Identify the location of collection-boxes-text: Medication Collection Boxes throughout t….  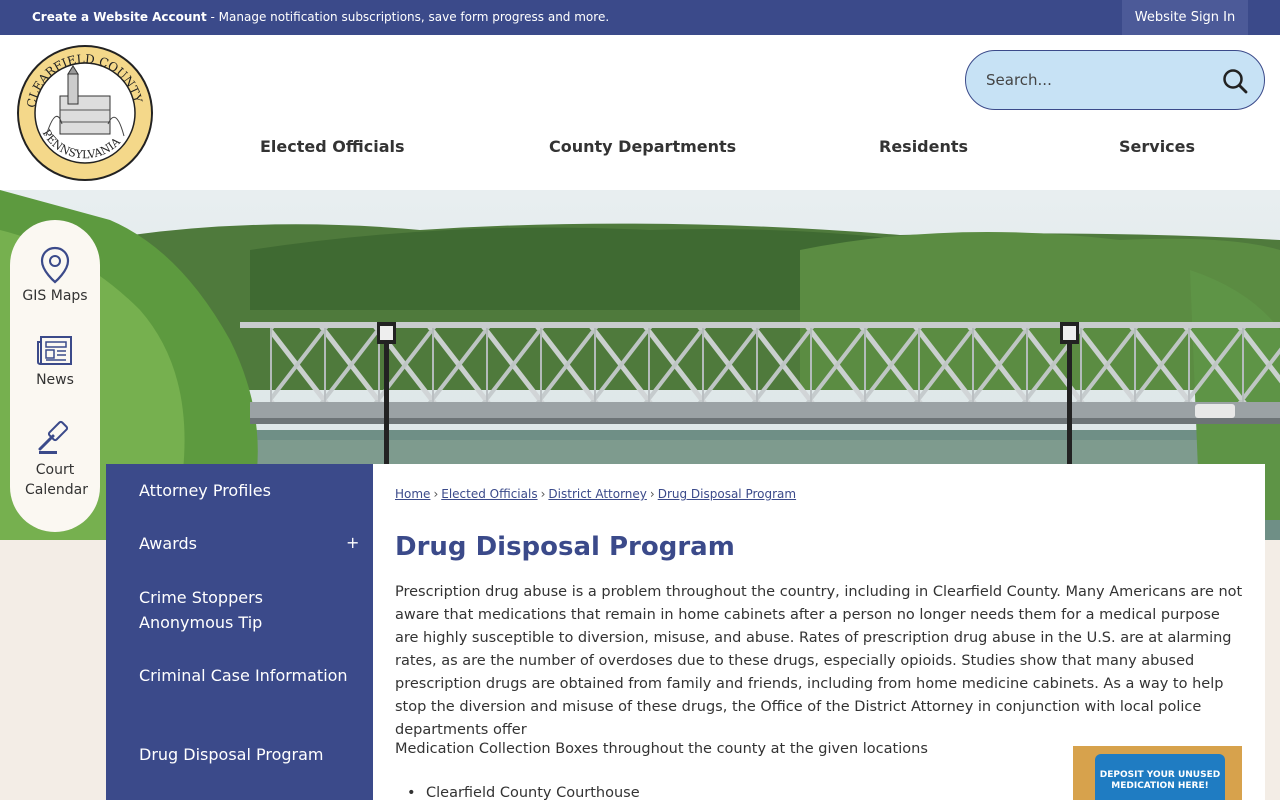
(661, 749).